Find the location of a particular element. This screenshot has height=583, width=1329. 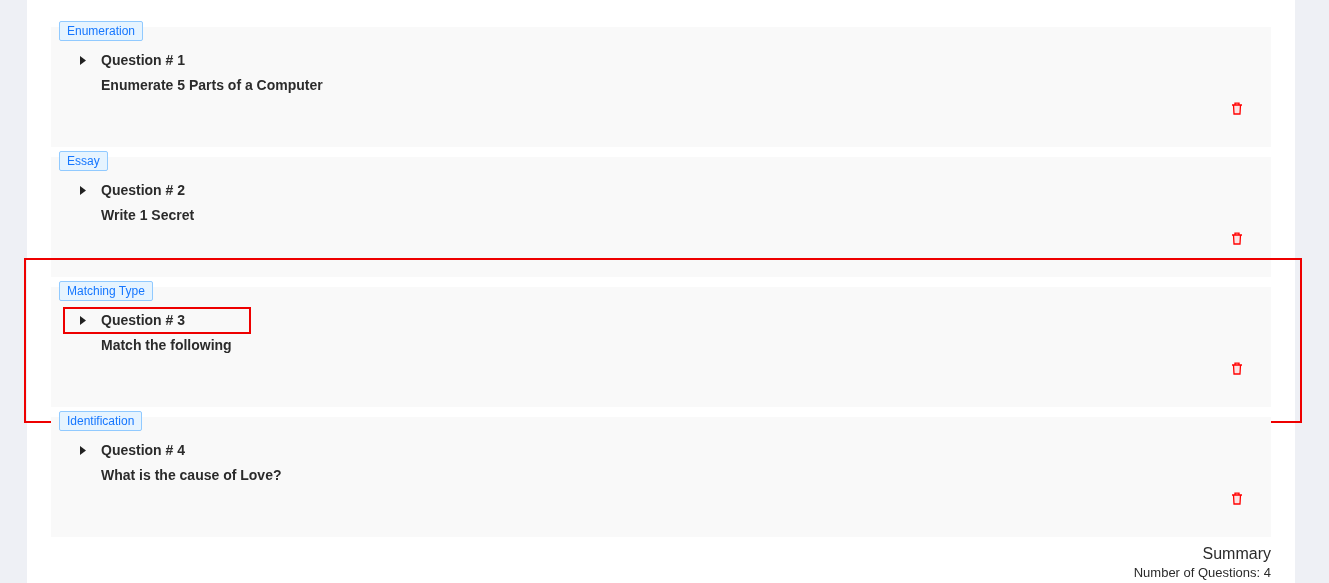

question-count: Number of Questions: 4 is located at coordinates (1201, 572).